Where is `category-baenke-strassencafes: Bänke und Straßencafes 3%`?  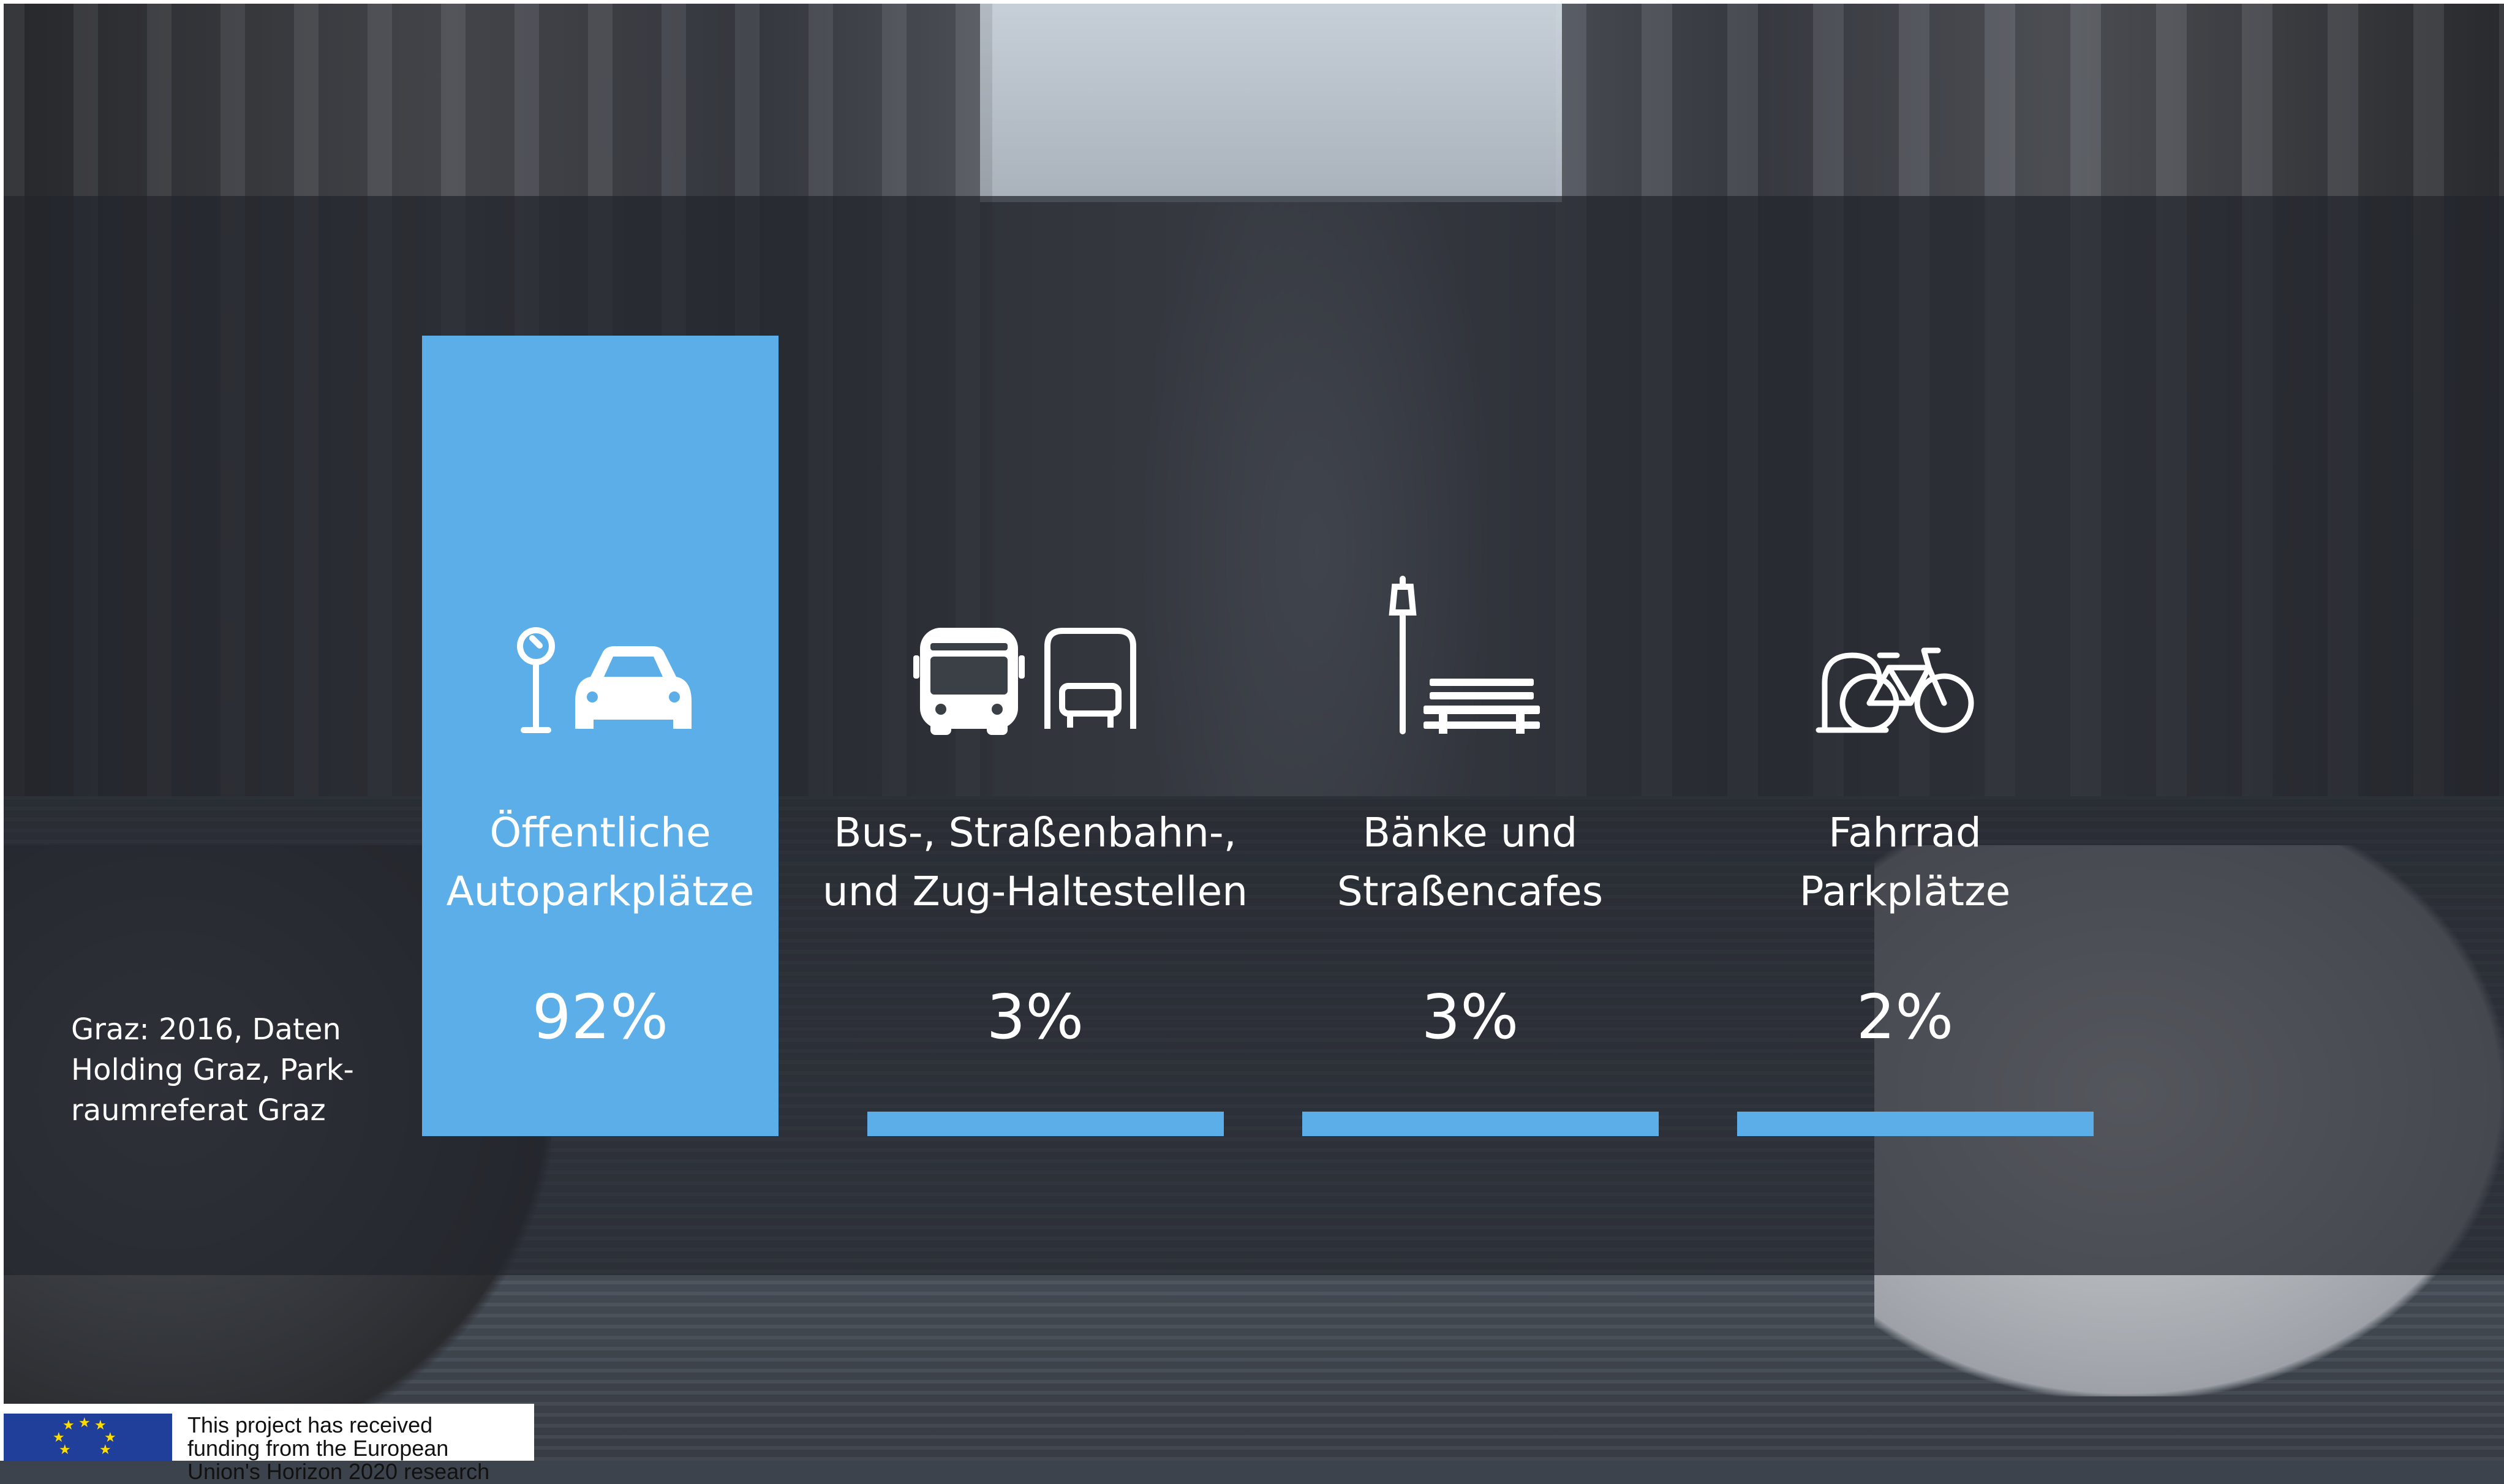
category-baenke-strassencafes: Bänke und Straßencafes 3% is located at coordinates (1470, 730).